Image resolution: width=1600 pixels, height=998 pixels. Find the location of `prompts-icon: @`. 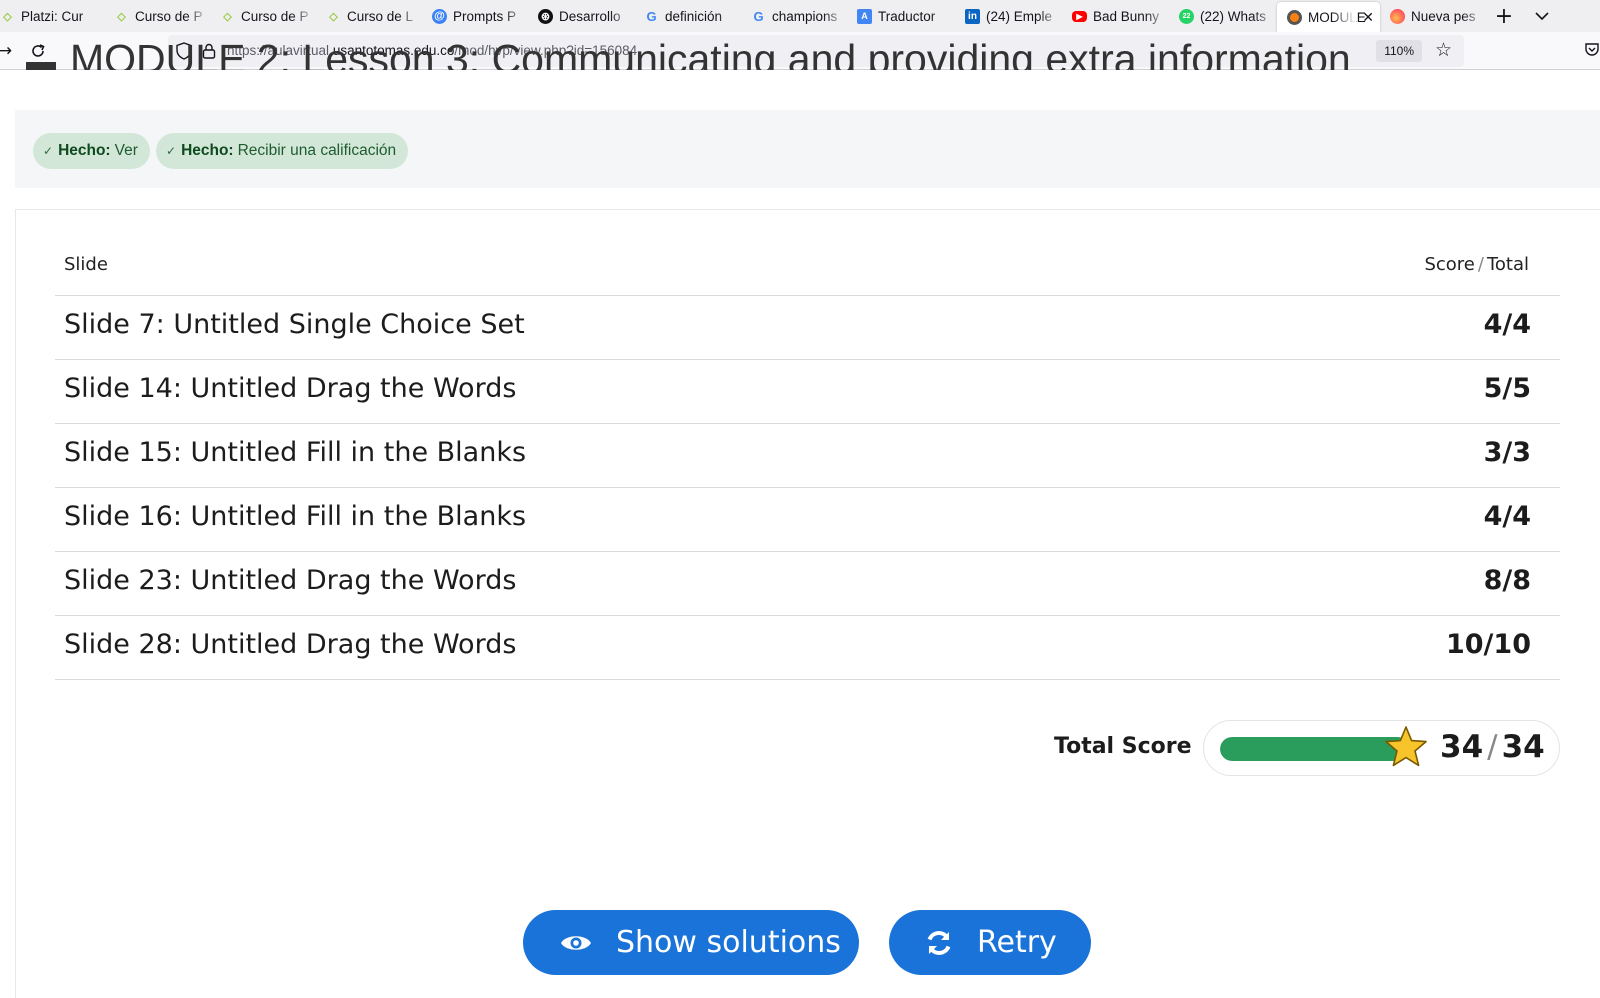

prompts-icon: @ is located at coordinates (439, 16).